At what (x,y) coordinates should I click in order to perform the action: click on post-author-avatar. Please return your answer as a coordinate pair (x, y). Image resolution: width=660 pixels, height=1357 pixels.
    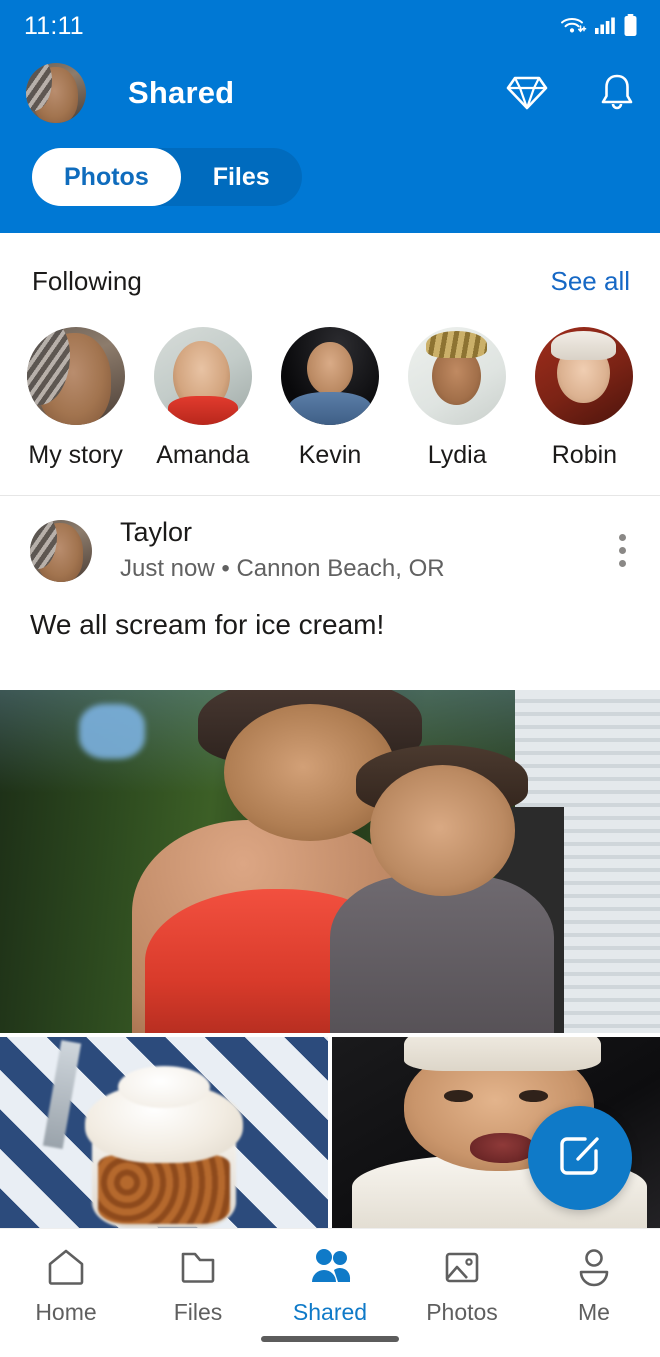
    Looking at the image, I should click on (61, 550).